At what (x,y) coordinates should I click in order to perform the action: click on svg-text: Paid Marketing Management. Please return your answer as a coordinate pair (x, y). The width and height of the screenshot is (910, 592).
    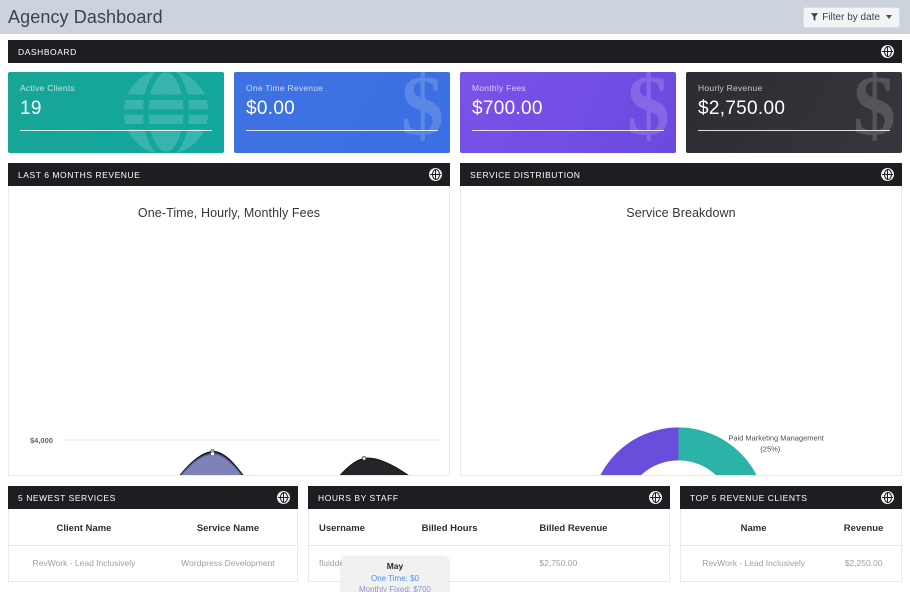
    Looking at the image, I should click on (776, 437).